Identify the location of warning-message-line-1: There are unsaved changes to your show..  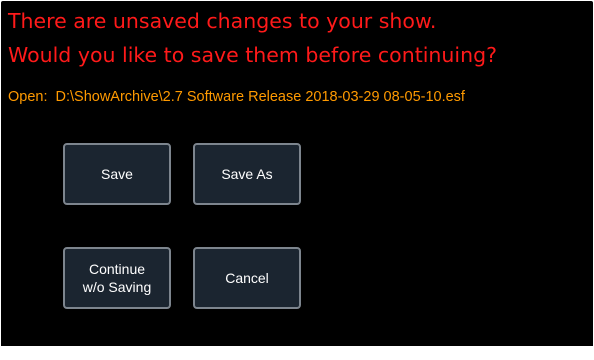
(222, 21).